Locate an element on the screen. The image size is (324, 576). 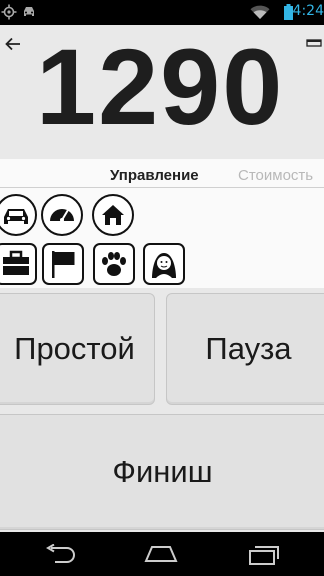
status-time: 4:24 is located at coordinates (308, 11).